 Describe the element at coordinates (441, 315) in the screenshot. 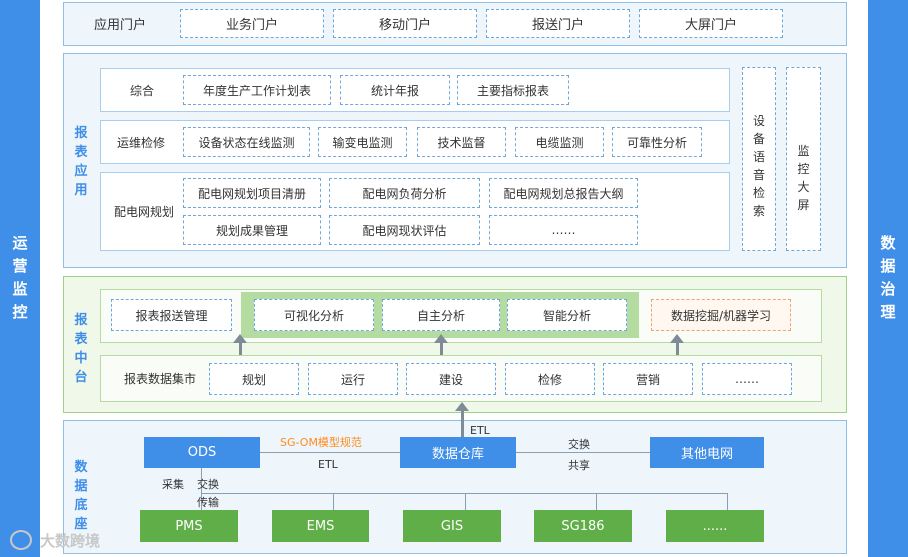

I see `self-service-analysis: 自主分析` at that location.